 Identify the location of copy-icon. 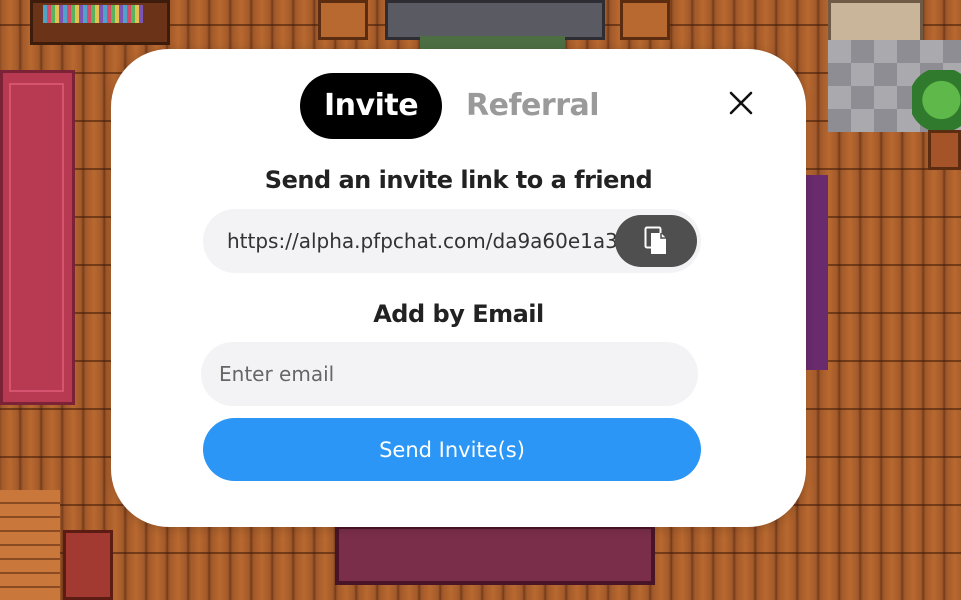
(655, 240).